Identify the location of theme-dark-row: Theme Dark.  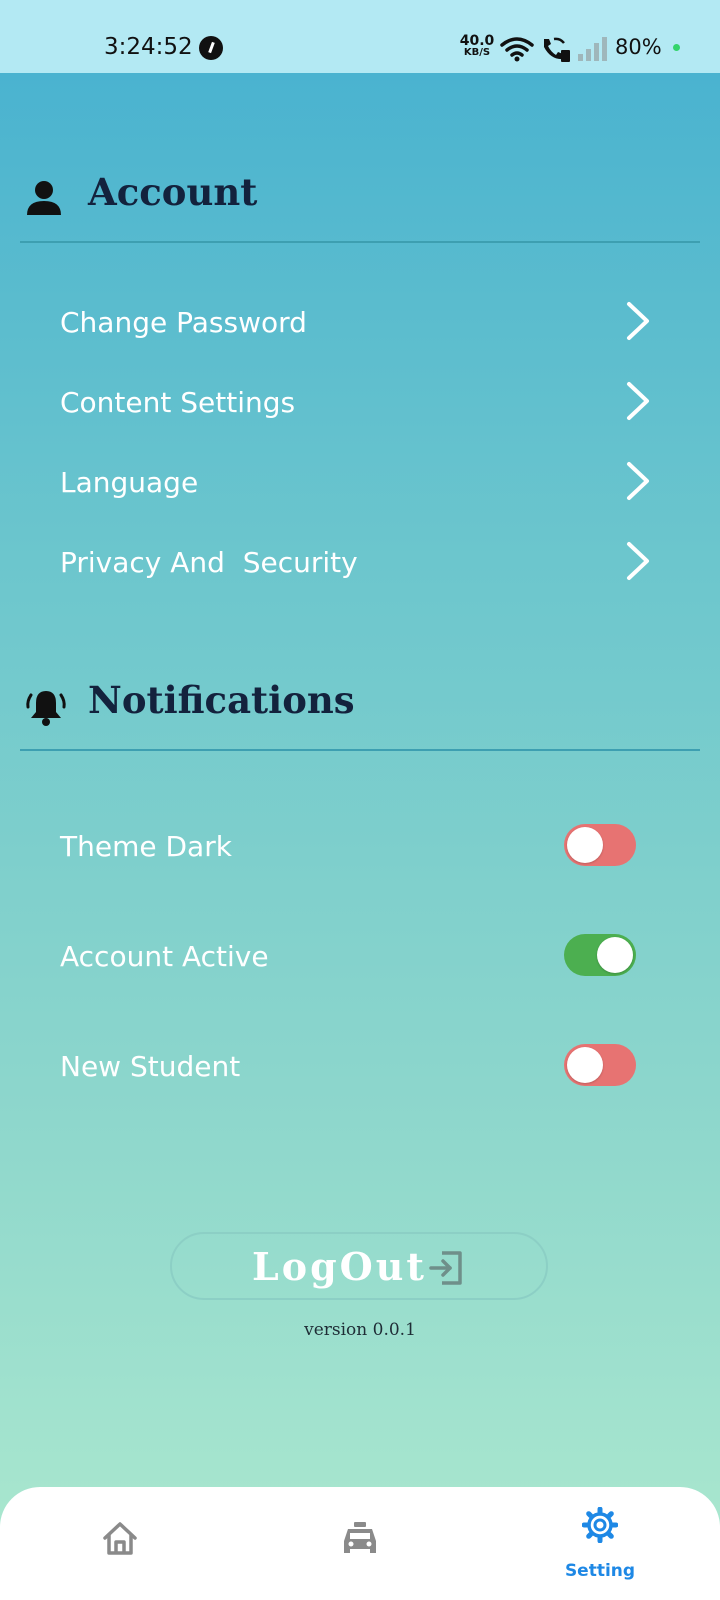
(360, 846).